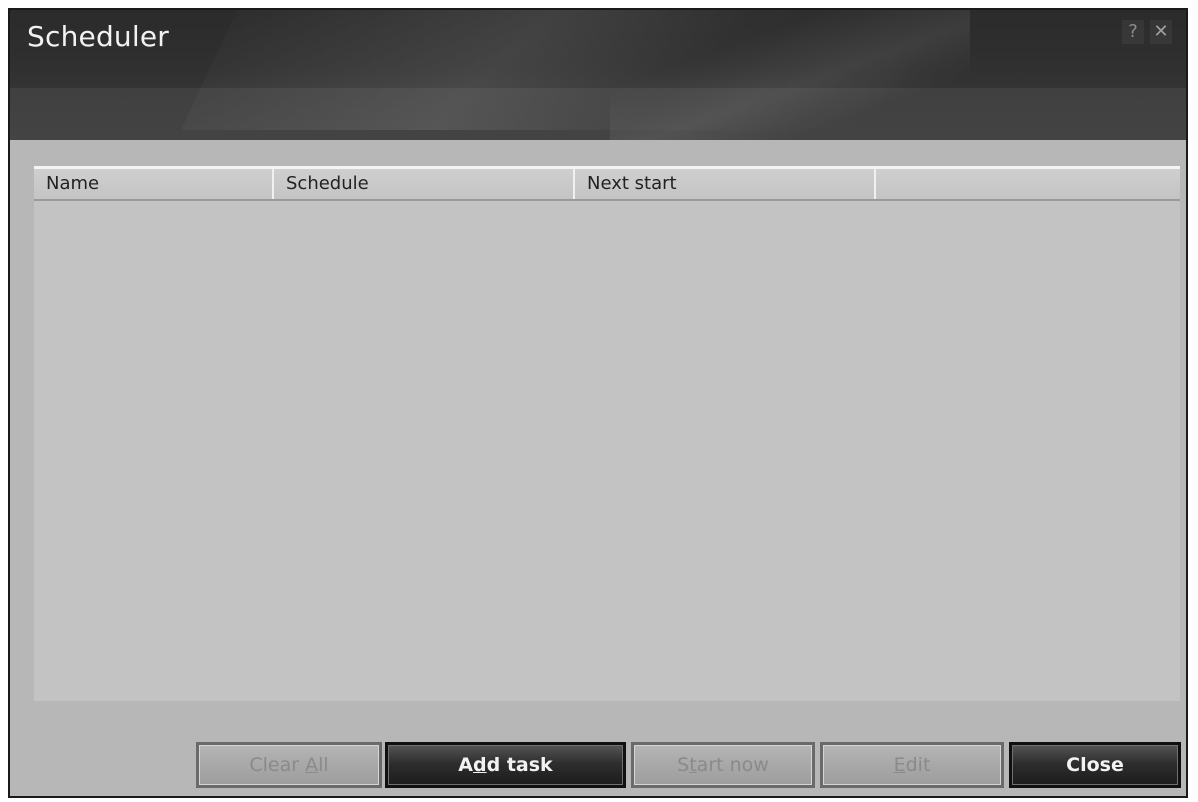  Describe the element at coordinates (480, 765) in the screenshot. I see `add-task-label-mnemonic: d` at that location.